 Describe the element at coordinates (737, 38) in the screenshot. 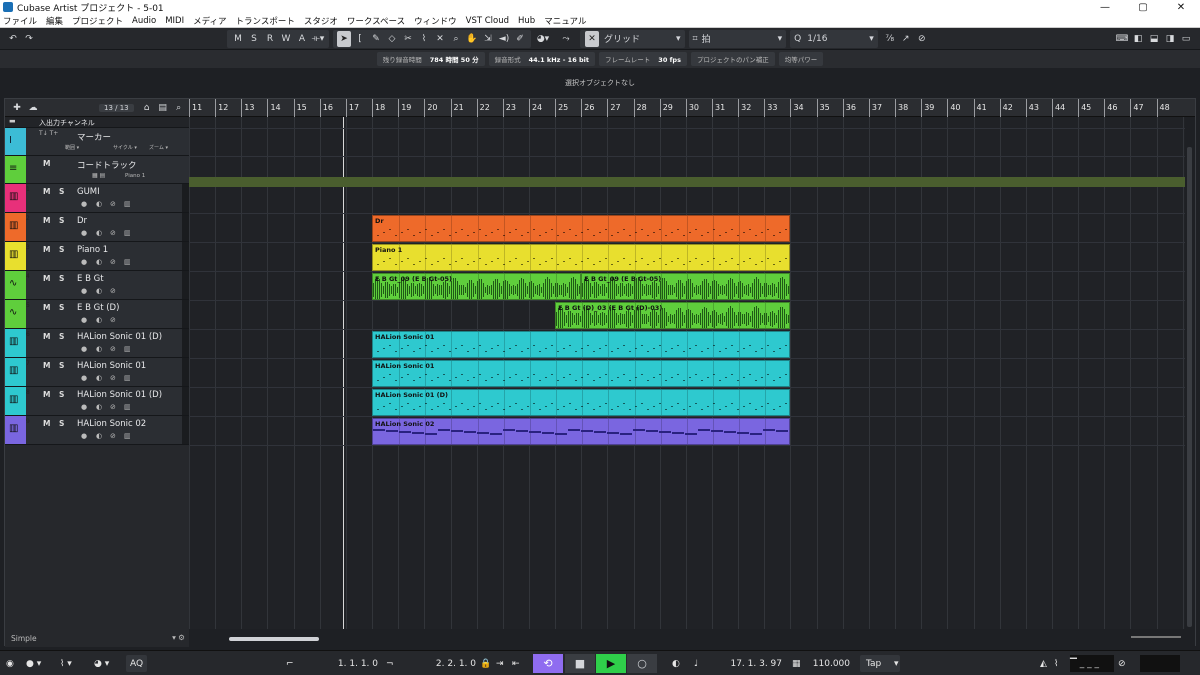

I see `grid-type-dropdown: ⌗ 拍 ▾` at that location.